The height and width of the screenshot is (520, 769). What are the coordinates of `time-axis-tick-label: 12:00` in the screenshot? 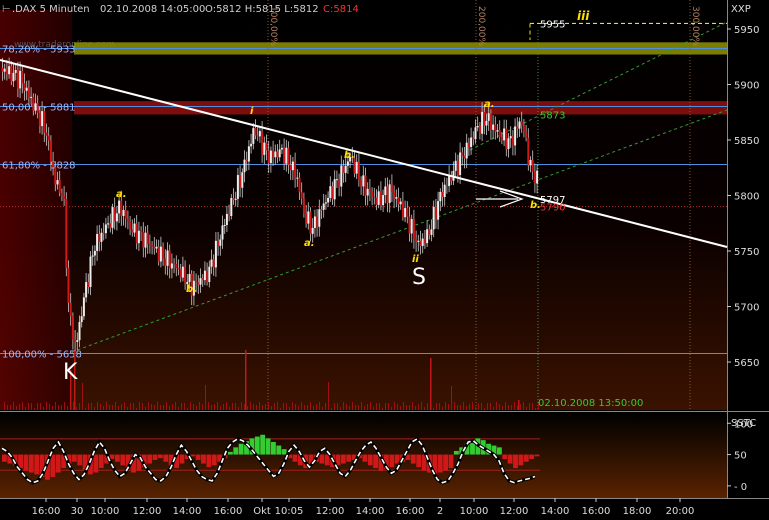 It's located at (330, 511).